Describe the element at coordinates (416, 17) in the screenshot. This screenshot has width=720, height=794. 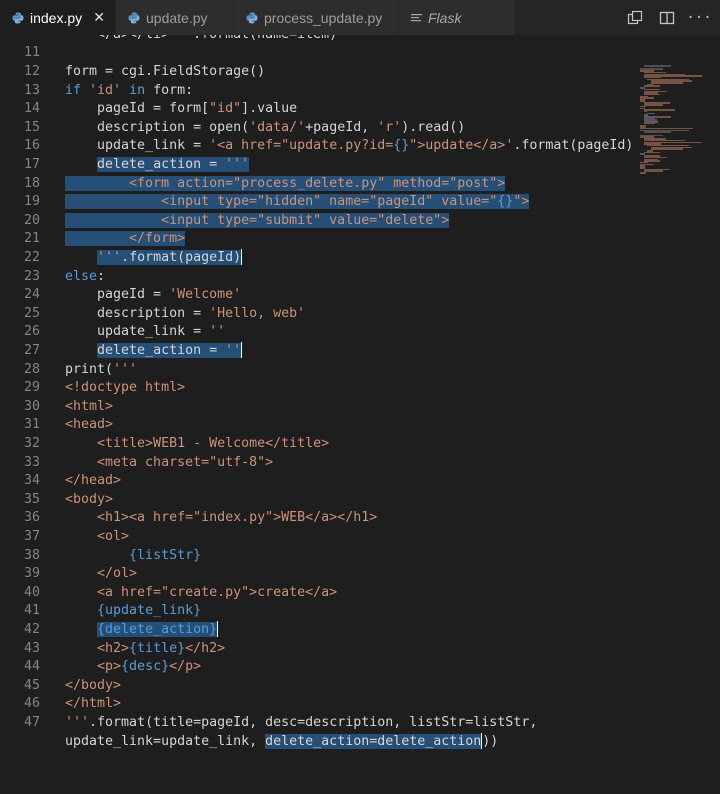
I see `text-file-icon` at that location.